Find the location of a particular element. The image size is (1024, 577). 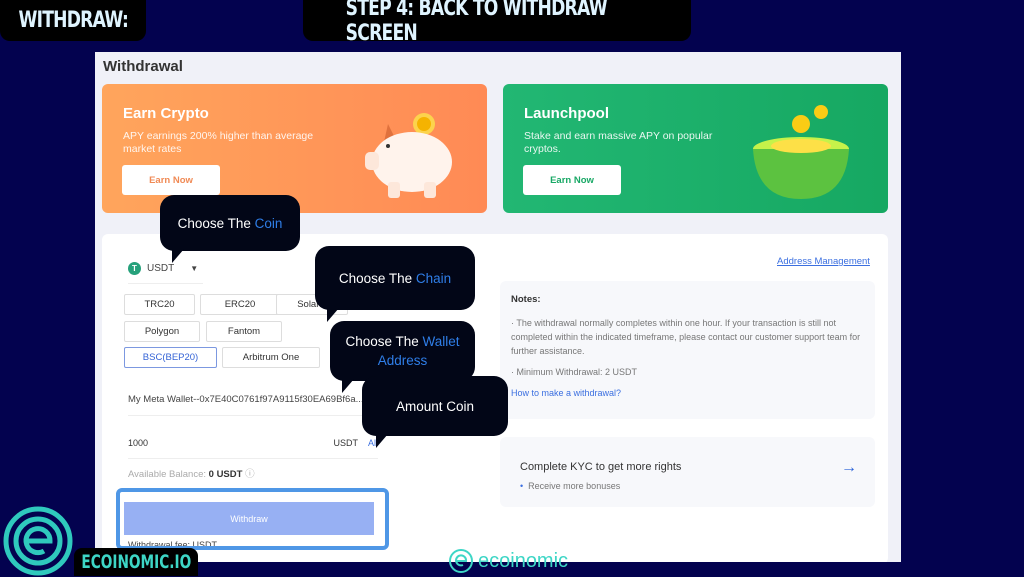

tag-text: STEP 4: BACK TO WITHDRAW SCREEN is located at coordinates (476, 23).